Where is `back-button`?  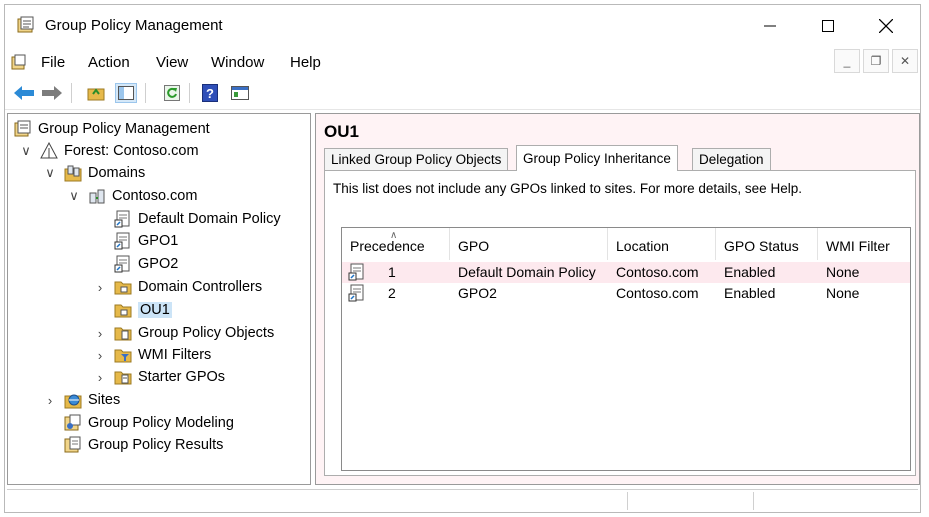
back-button is located at coordinates (24, 93).